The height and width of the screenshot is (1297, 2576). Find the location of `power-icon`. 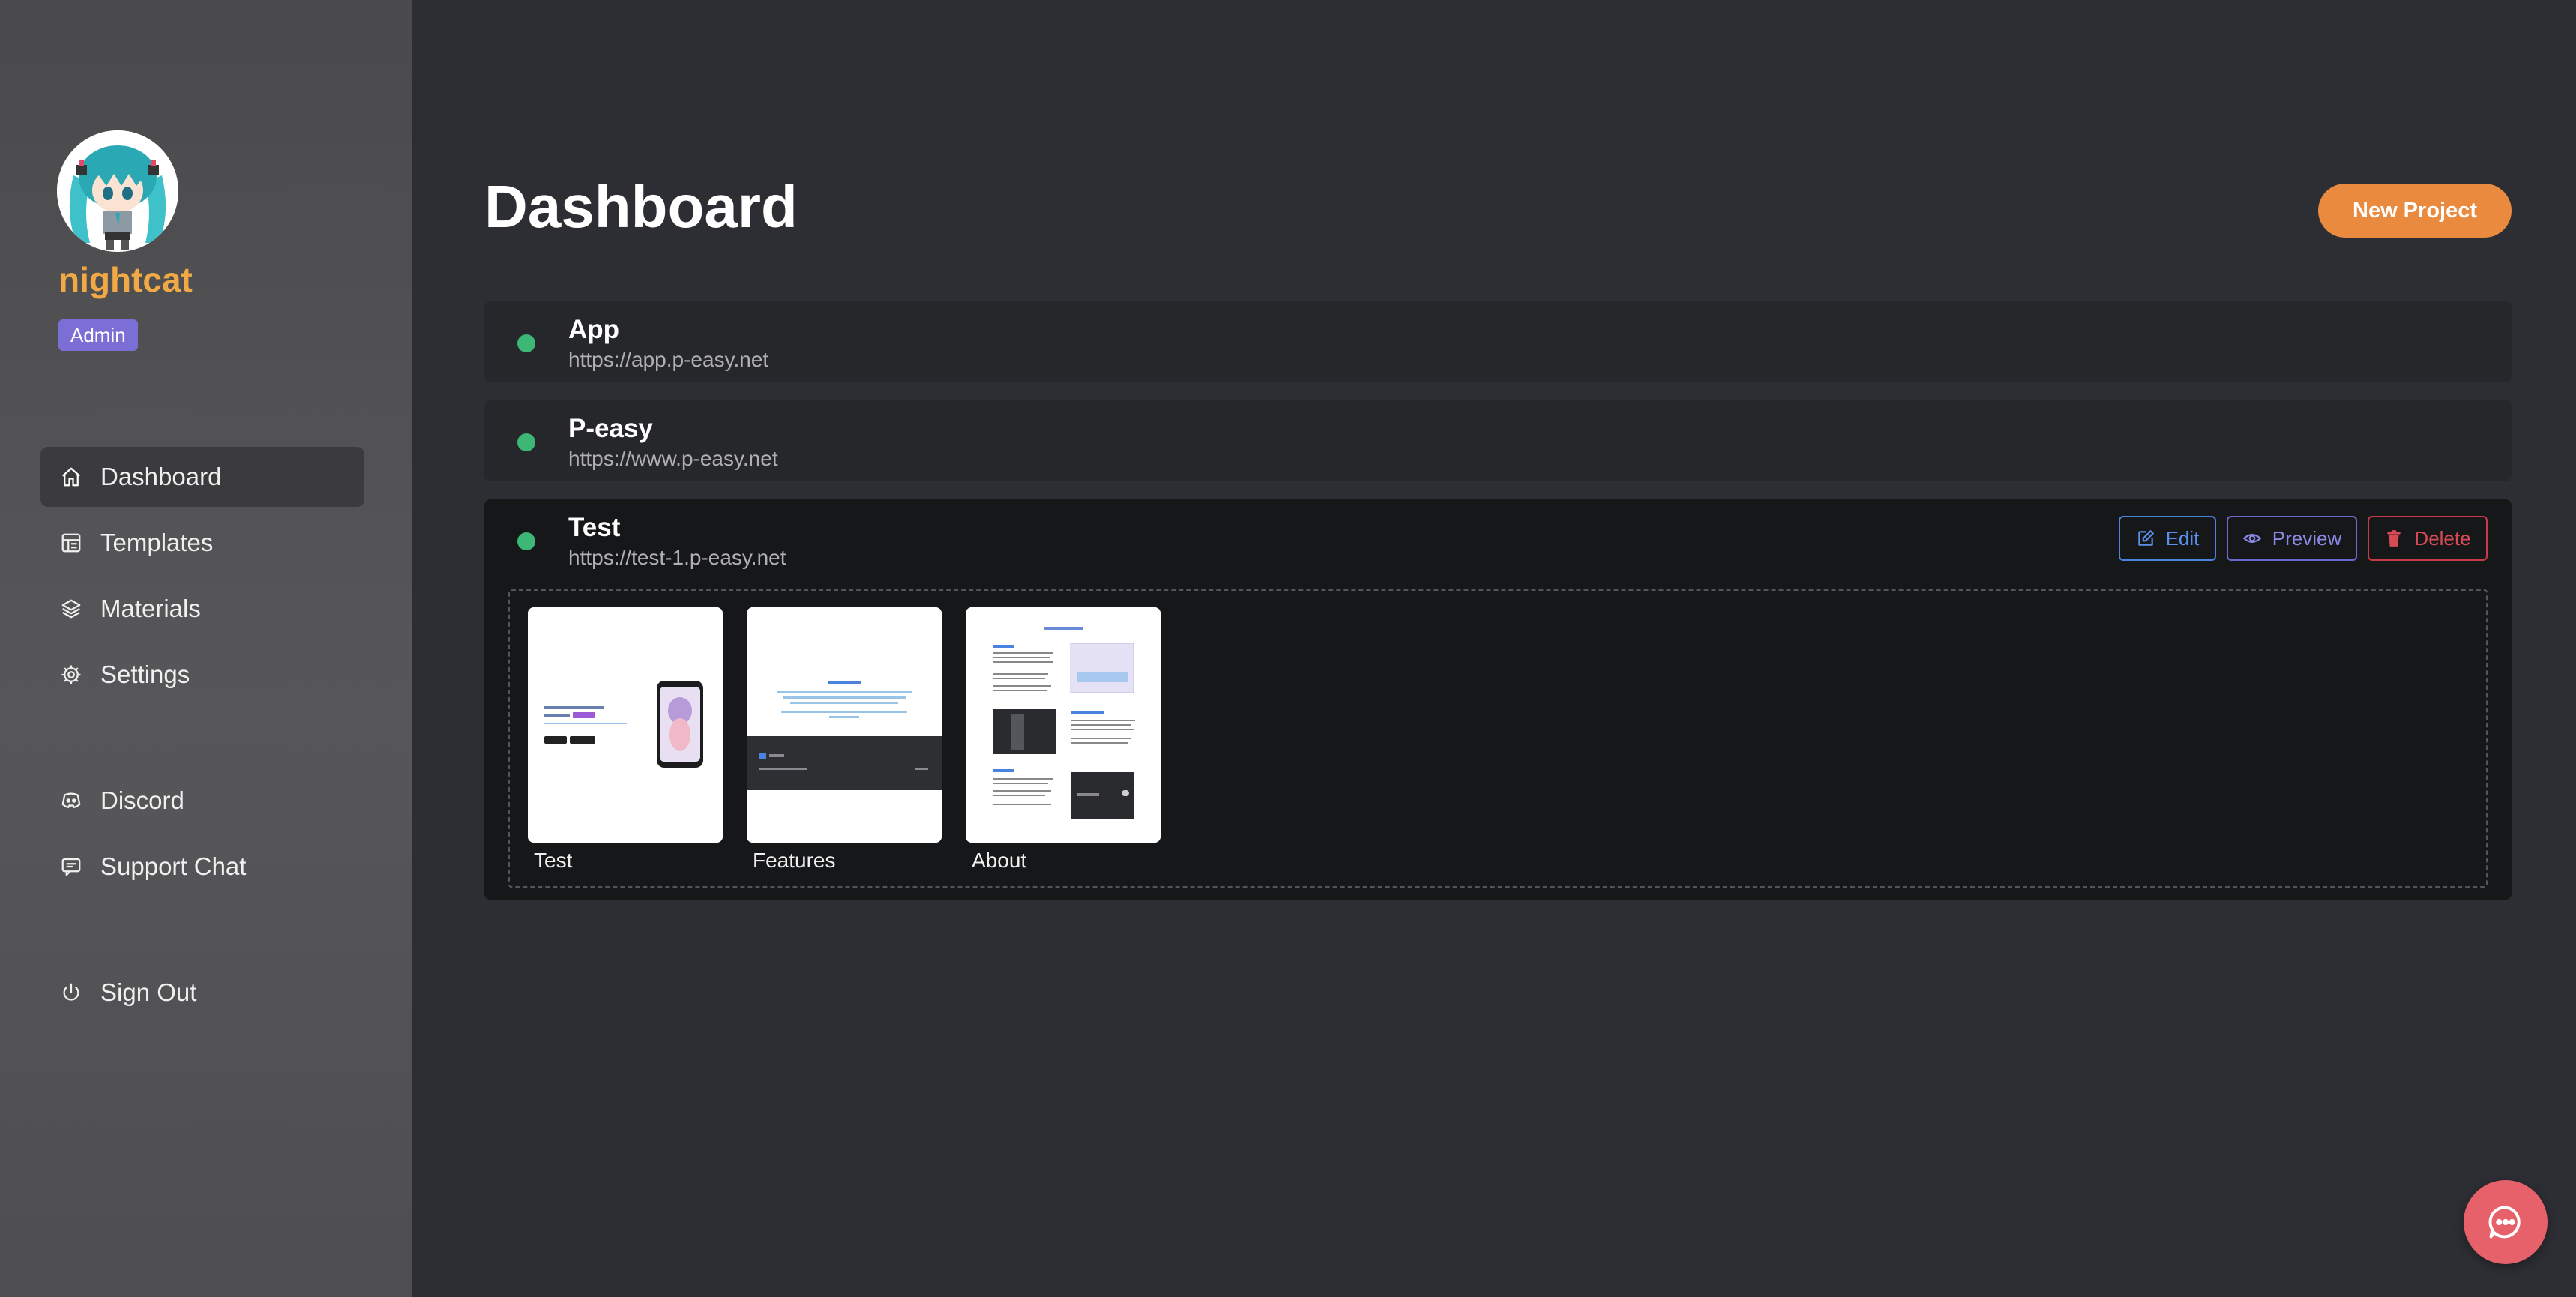

power-icon is located at coordinates (71, 993).